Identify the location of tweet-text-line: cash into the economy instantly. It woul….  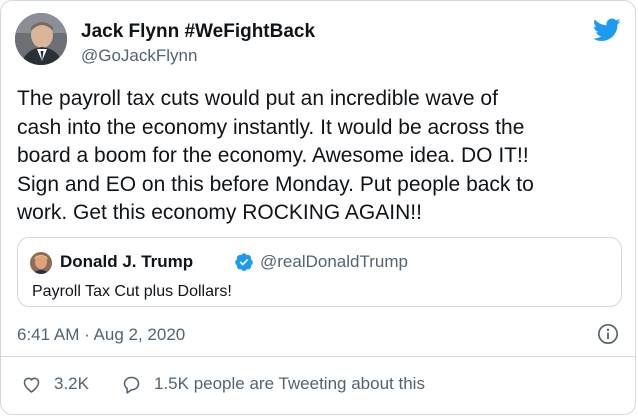
(271, 127).